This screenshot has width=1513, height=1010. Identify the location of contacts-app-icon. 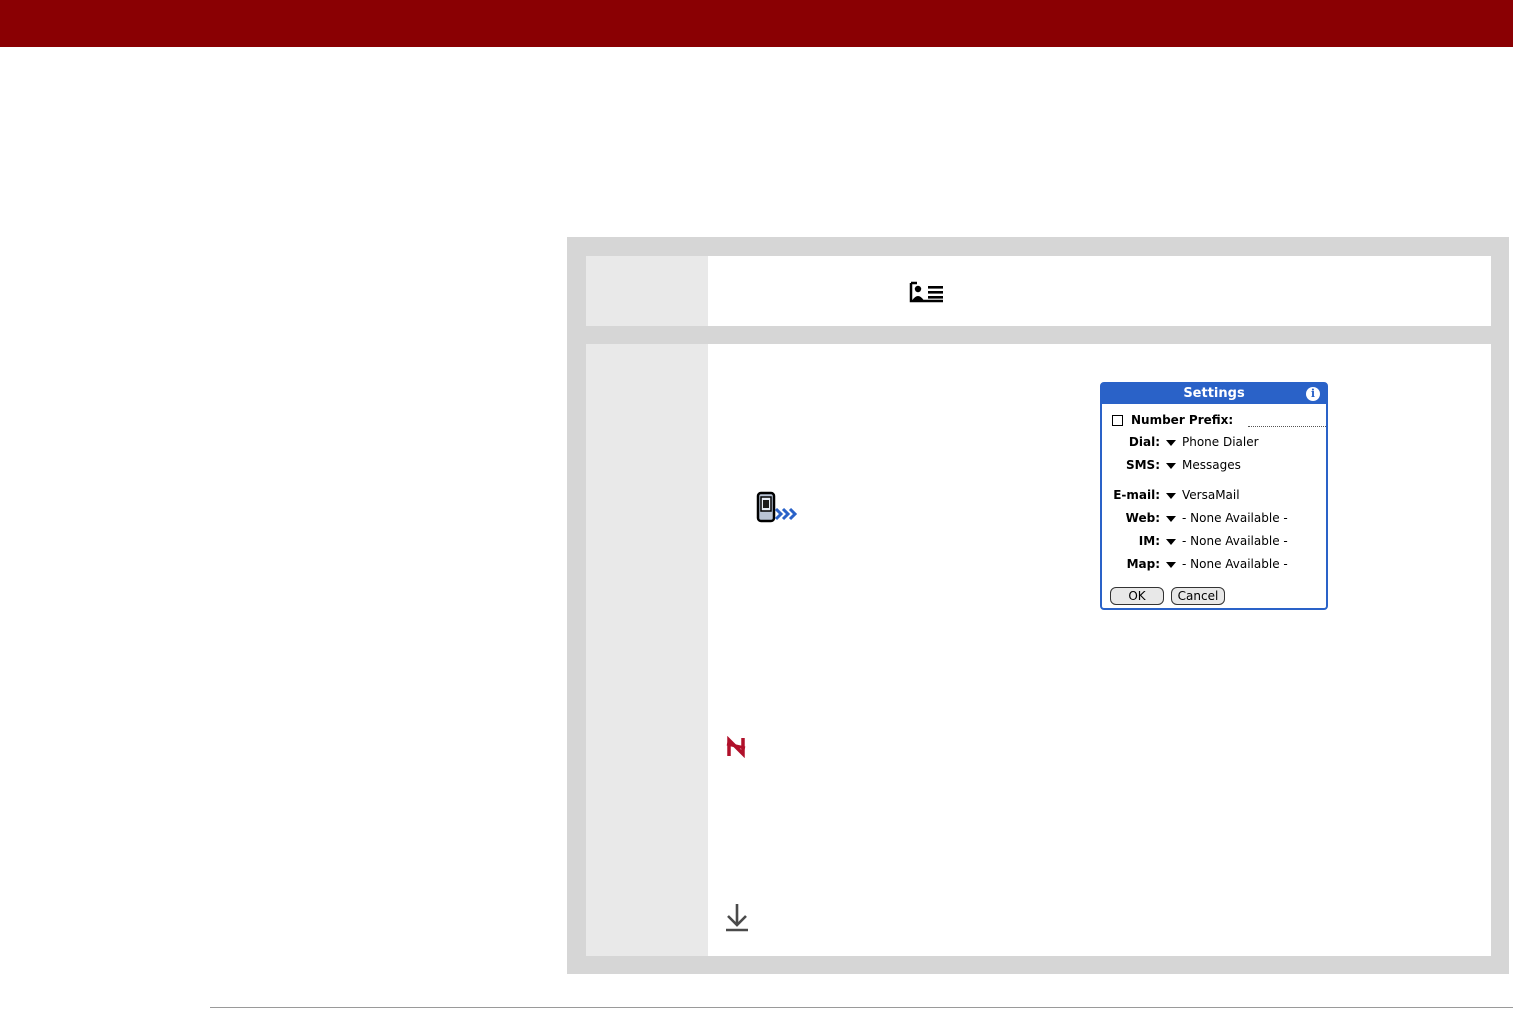
(926, 292).